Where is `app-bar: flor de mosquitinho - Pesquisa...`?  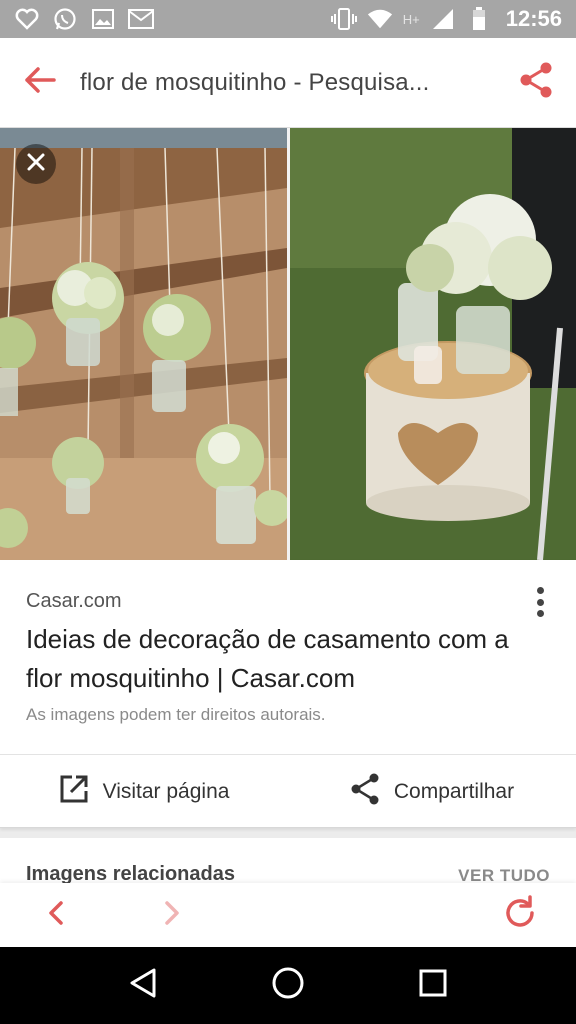
app-bar: flor de mosquitinho - Pesquisa... is located at coordinates (288, 83).